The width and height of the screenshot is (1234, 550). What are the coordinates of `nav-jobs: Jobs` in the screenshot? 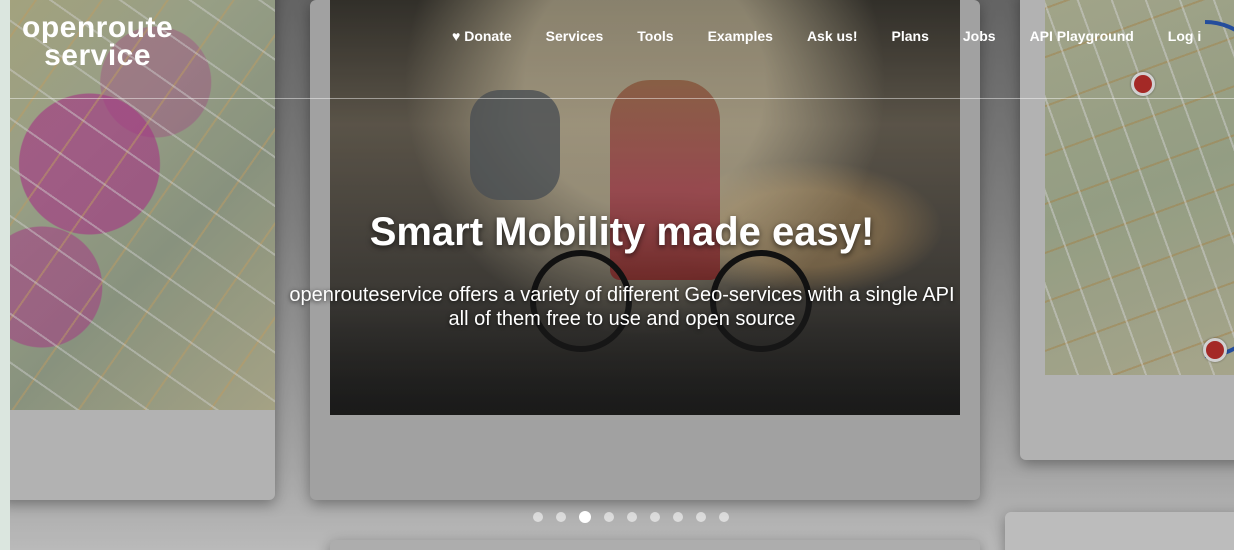 It's located at (979, 36).